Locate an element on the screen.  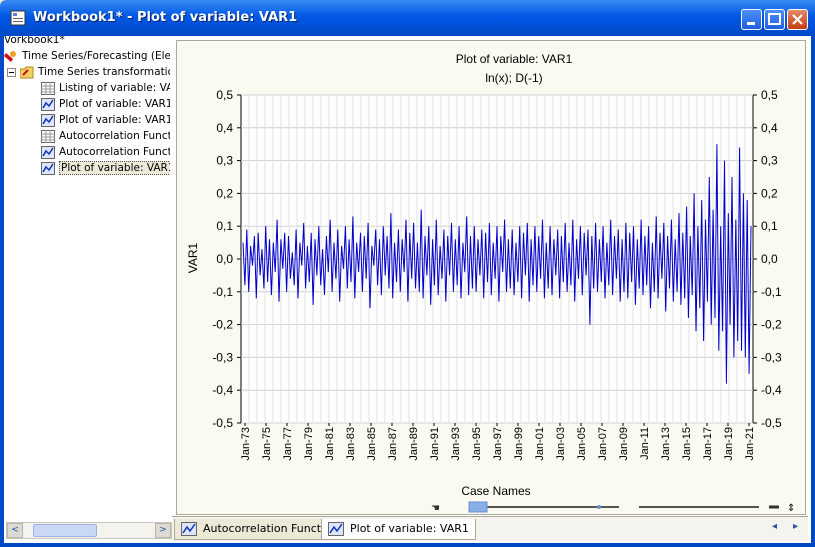
scroll-left-button: < is located at coordinates (15, 530).